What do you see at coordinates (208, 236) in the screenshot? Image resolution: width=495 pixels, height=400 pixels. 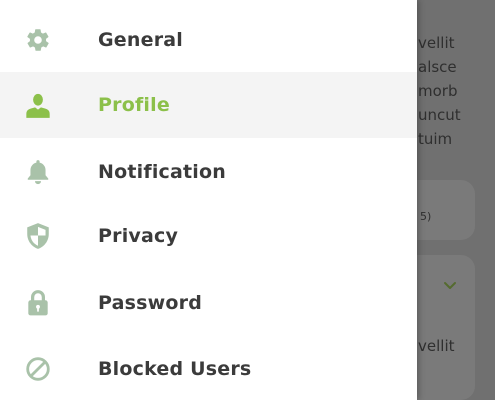 I see `menu-item-privacy: Privacy` at bounding box center [208, 236].